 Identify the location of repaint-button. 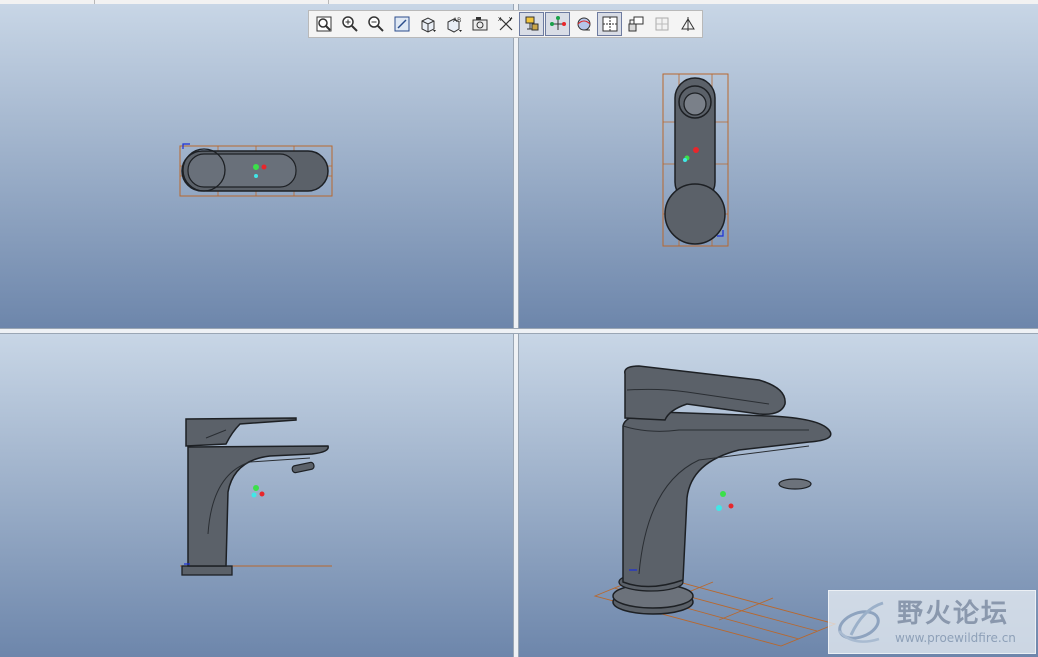
(401, 24).